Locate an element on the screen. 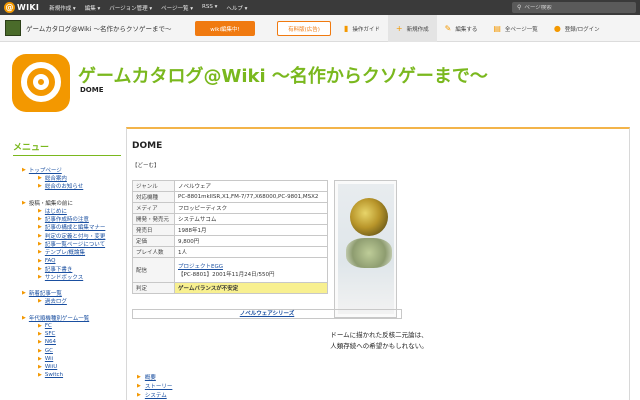 The height and width of the screenshot is (400, 640). series-link: ノベルウェアシリーズ is located at coordinates (267, 314).